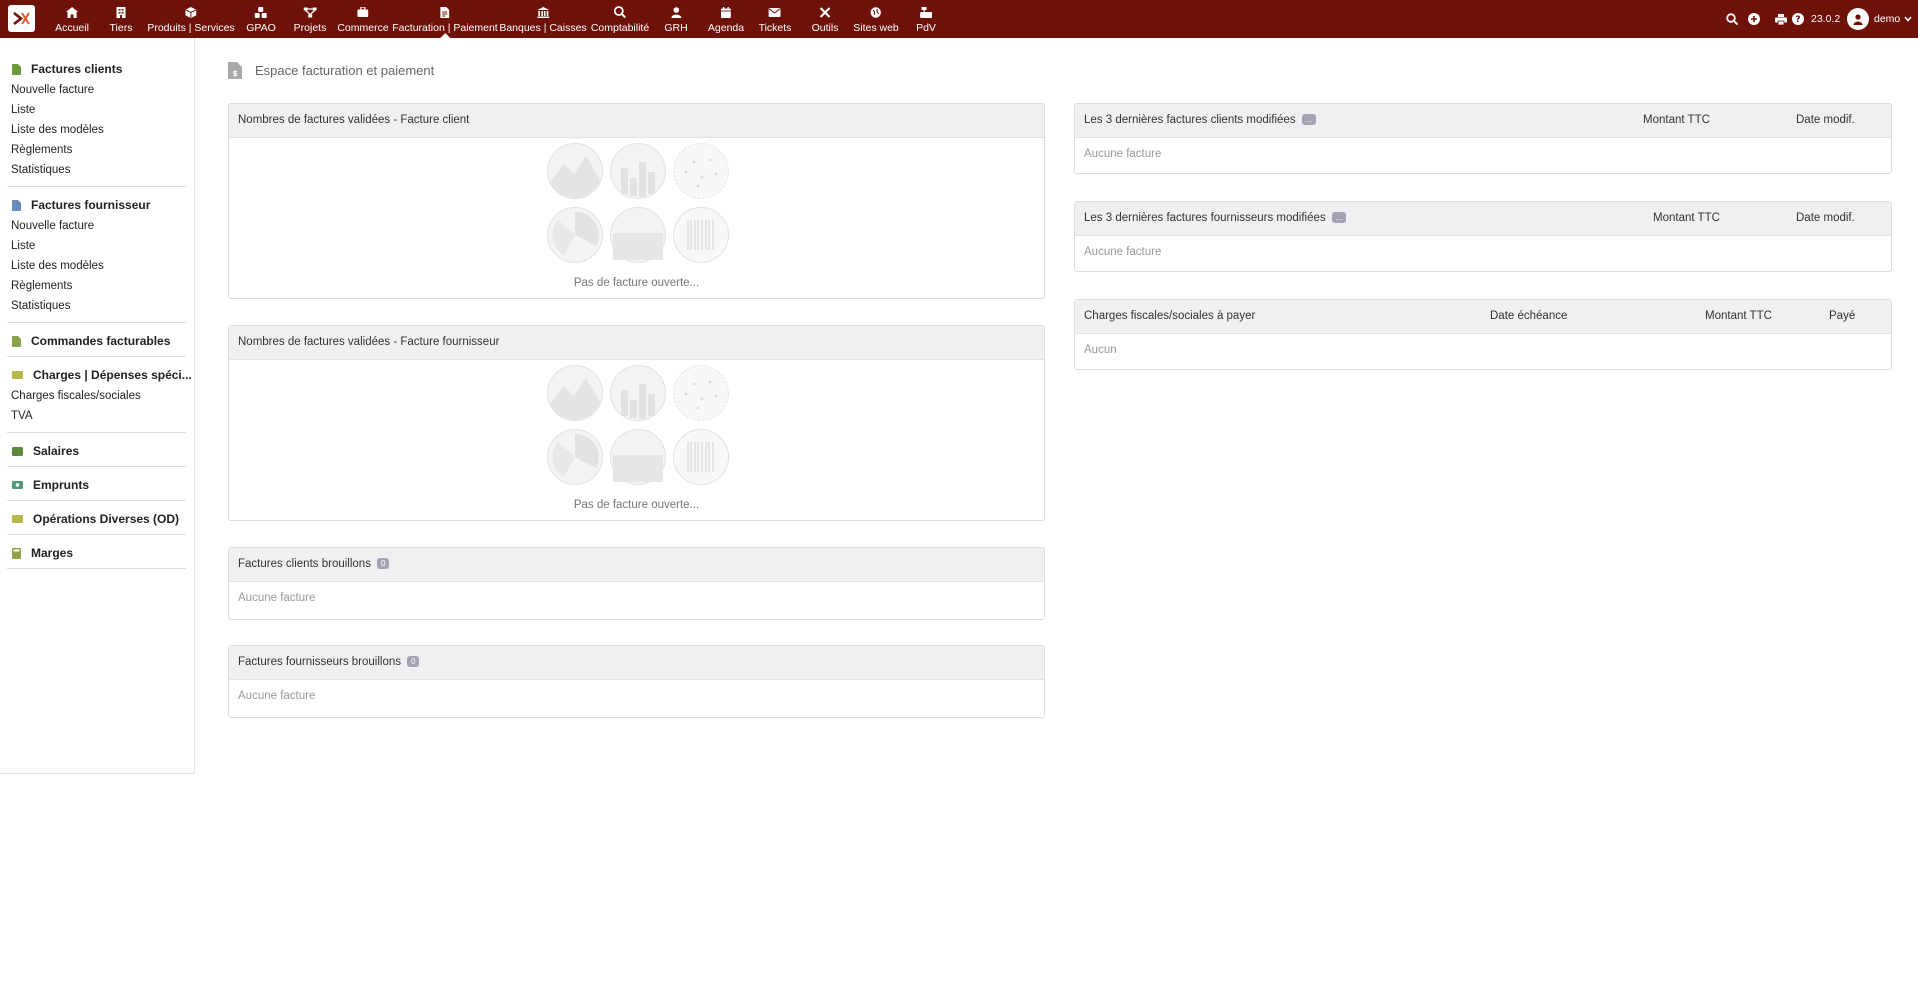 The width and height of the screenshot is (1918, 982). What do you see at coordinates (926, 28) in the screenshot?
I see `nav-label: PdV` at bounding box center [926, 28].